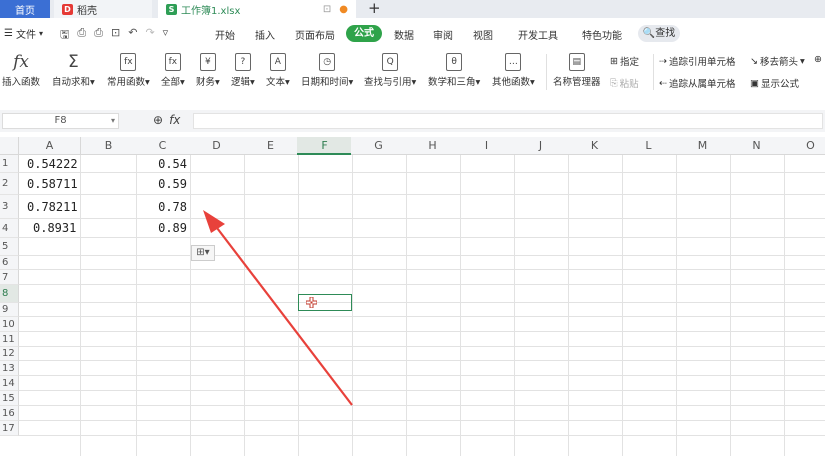 The image size is (825, 456). What do you see at coordinates (9, 310) in the screenshot?
I see `row-header-9: 9` at bounding box center [9, 310].